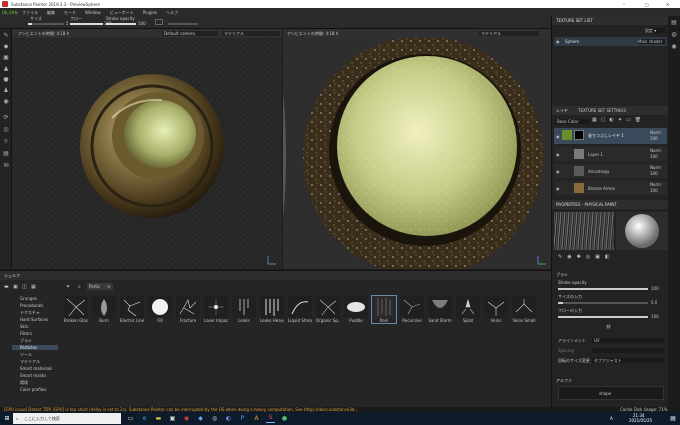  What do you see at coordinates (6, 80) in the screenshot?
I see `smudge-icon: ●` at bounding box center [6, 80].